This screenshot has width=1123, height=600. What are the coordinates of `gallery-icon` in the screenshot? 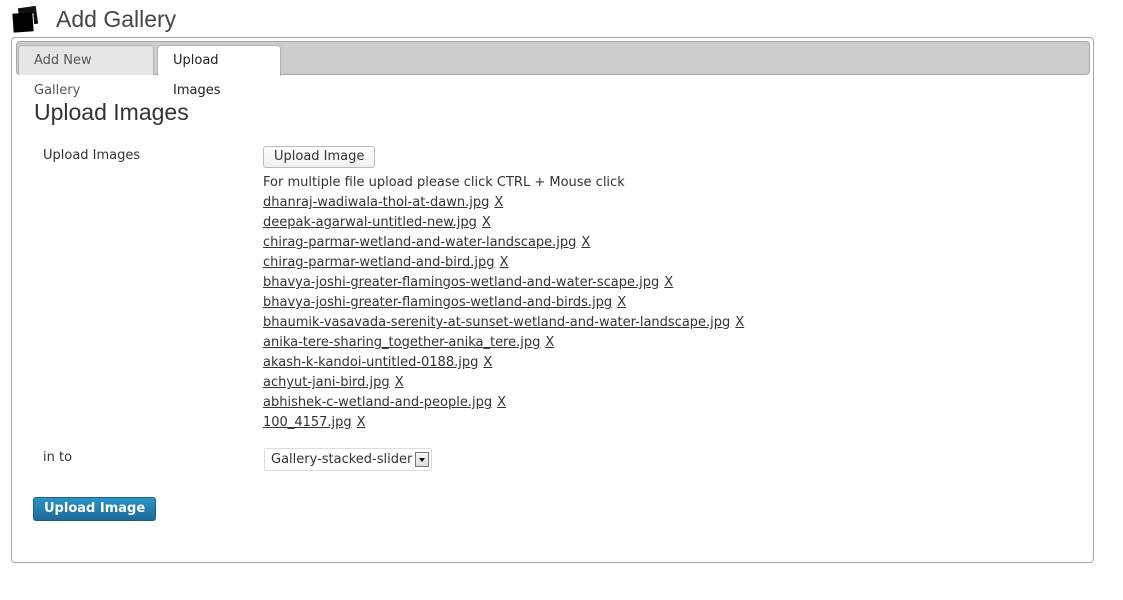 It's located at (27, 19).